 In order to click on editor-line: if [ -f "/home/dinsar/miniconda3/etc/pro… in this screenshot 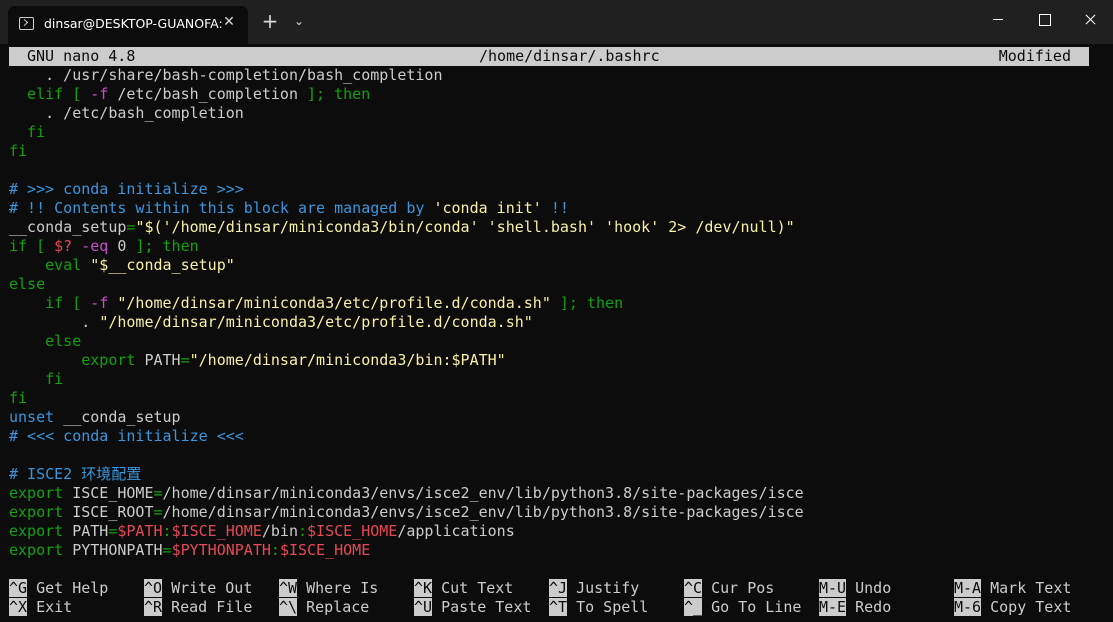, I will do `click(556, 303)`.